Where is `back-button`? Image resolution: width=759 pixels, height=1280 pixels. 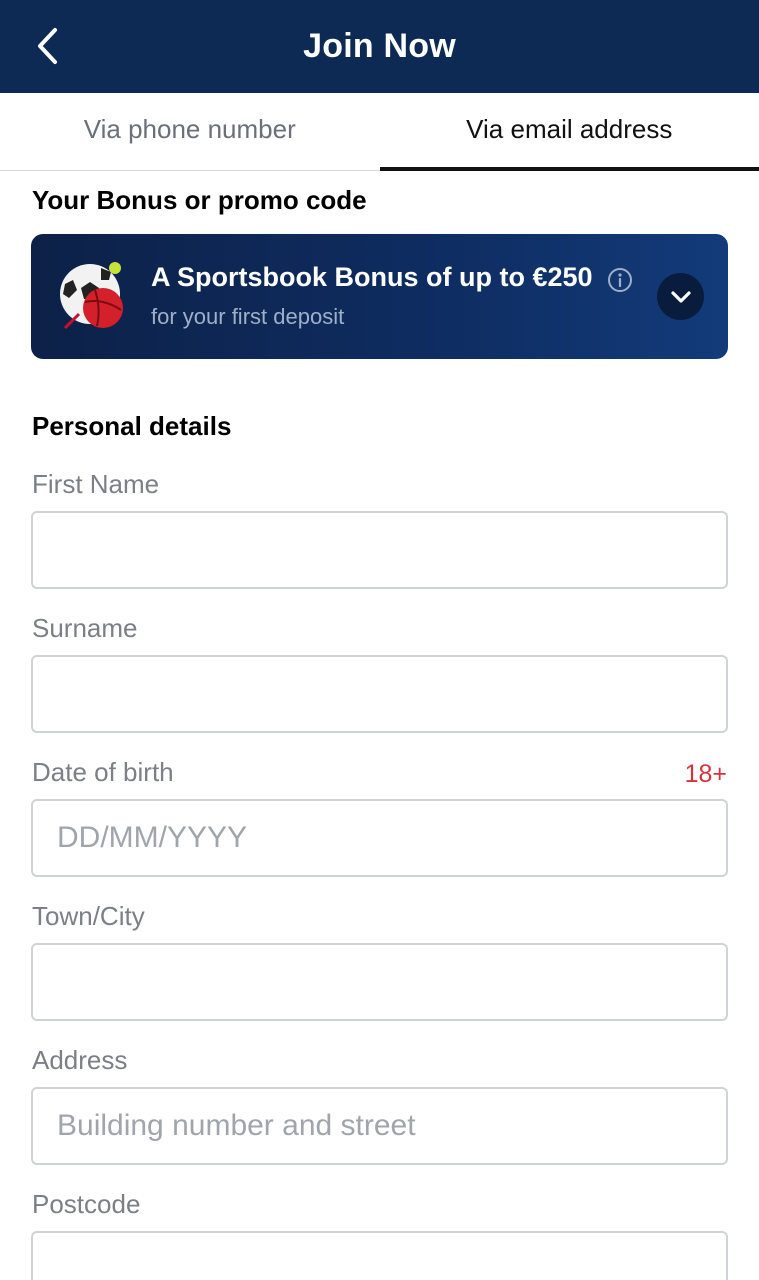 back-button is located at coordinates (48, 46).